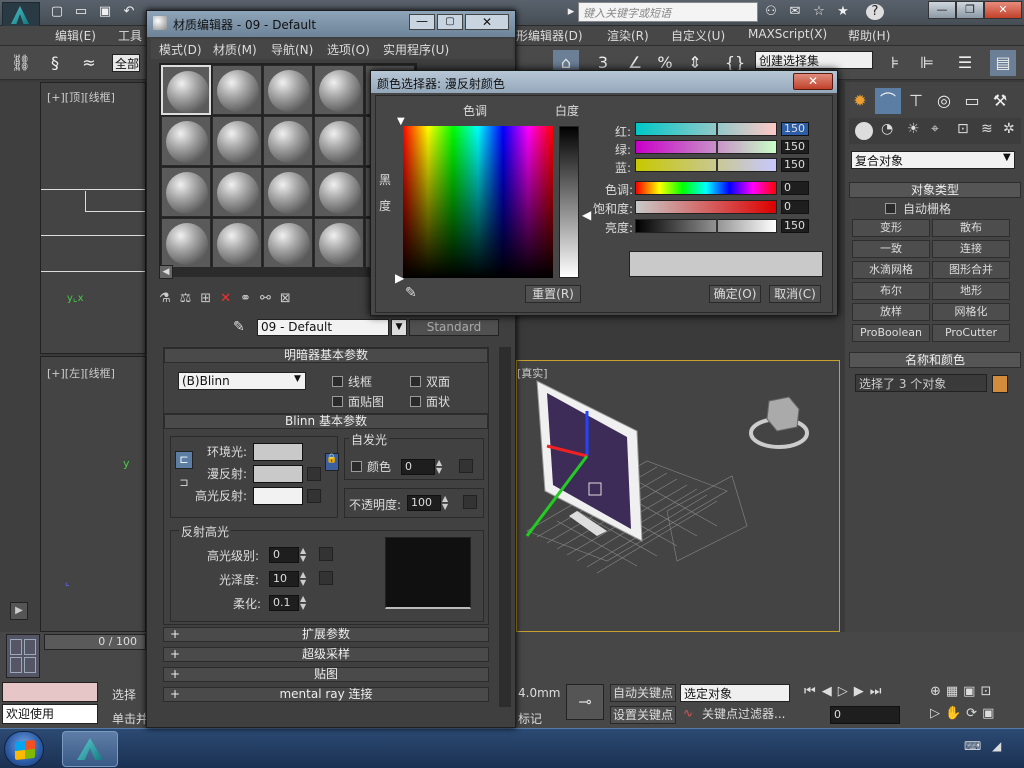 This screenshot has width=1024, height=768. I want to click on rollout-supersampling: + 超级采样, so click(326, 654).